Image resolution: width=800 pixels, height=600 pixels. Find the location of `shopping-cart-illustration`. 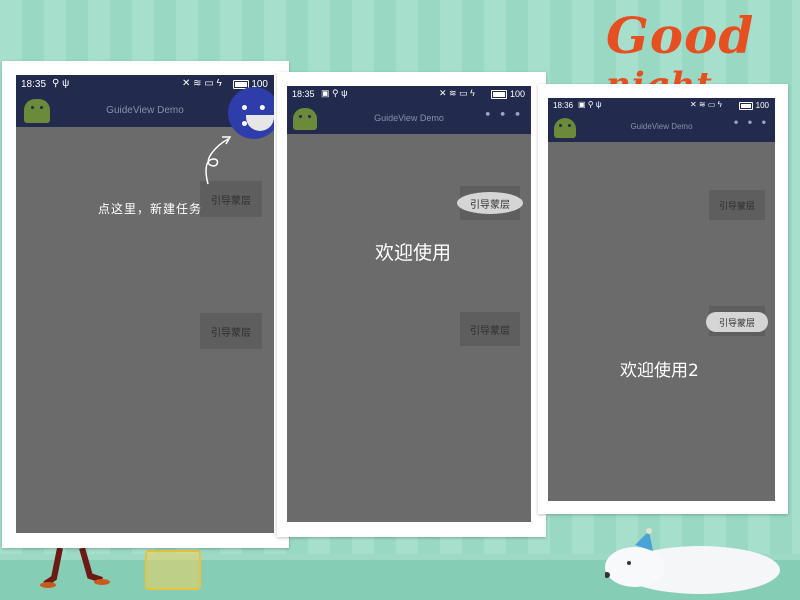

shopping-cart-illustration is located at coordinates (173, 570).